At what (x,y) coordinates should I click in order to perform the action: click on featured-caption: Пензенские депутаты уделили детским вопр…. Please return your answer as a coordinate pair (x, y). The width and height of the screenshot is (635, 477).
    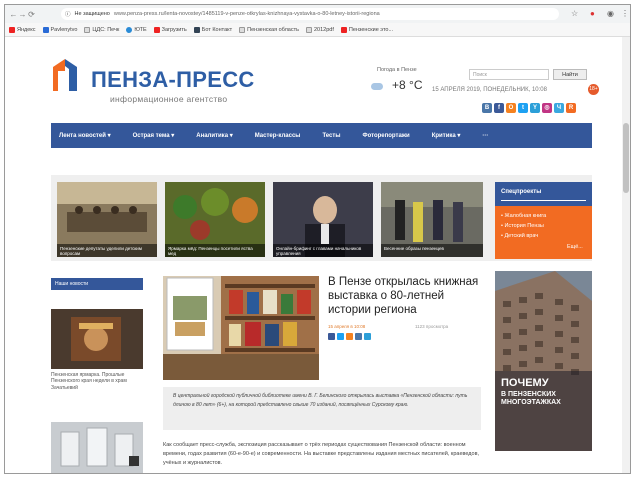
    Looking at the image, I should click on (107, 250).